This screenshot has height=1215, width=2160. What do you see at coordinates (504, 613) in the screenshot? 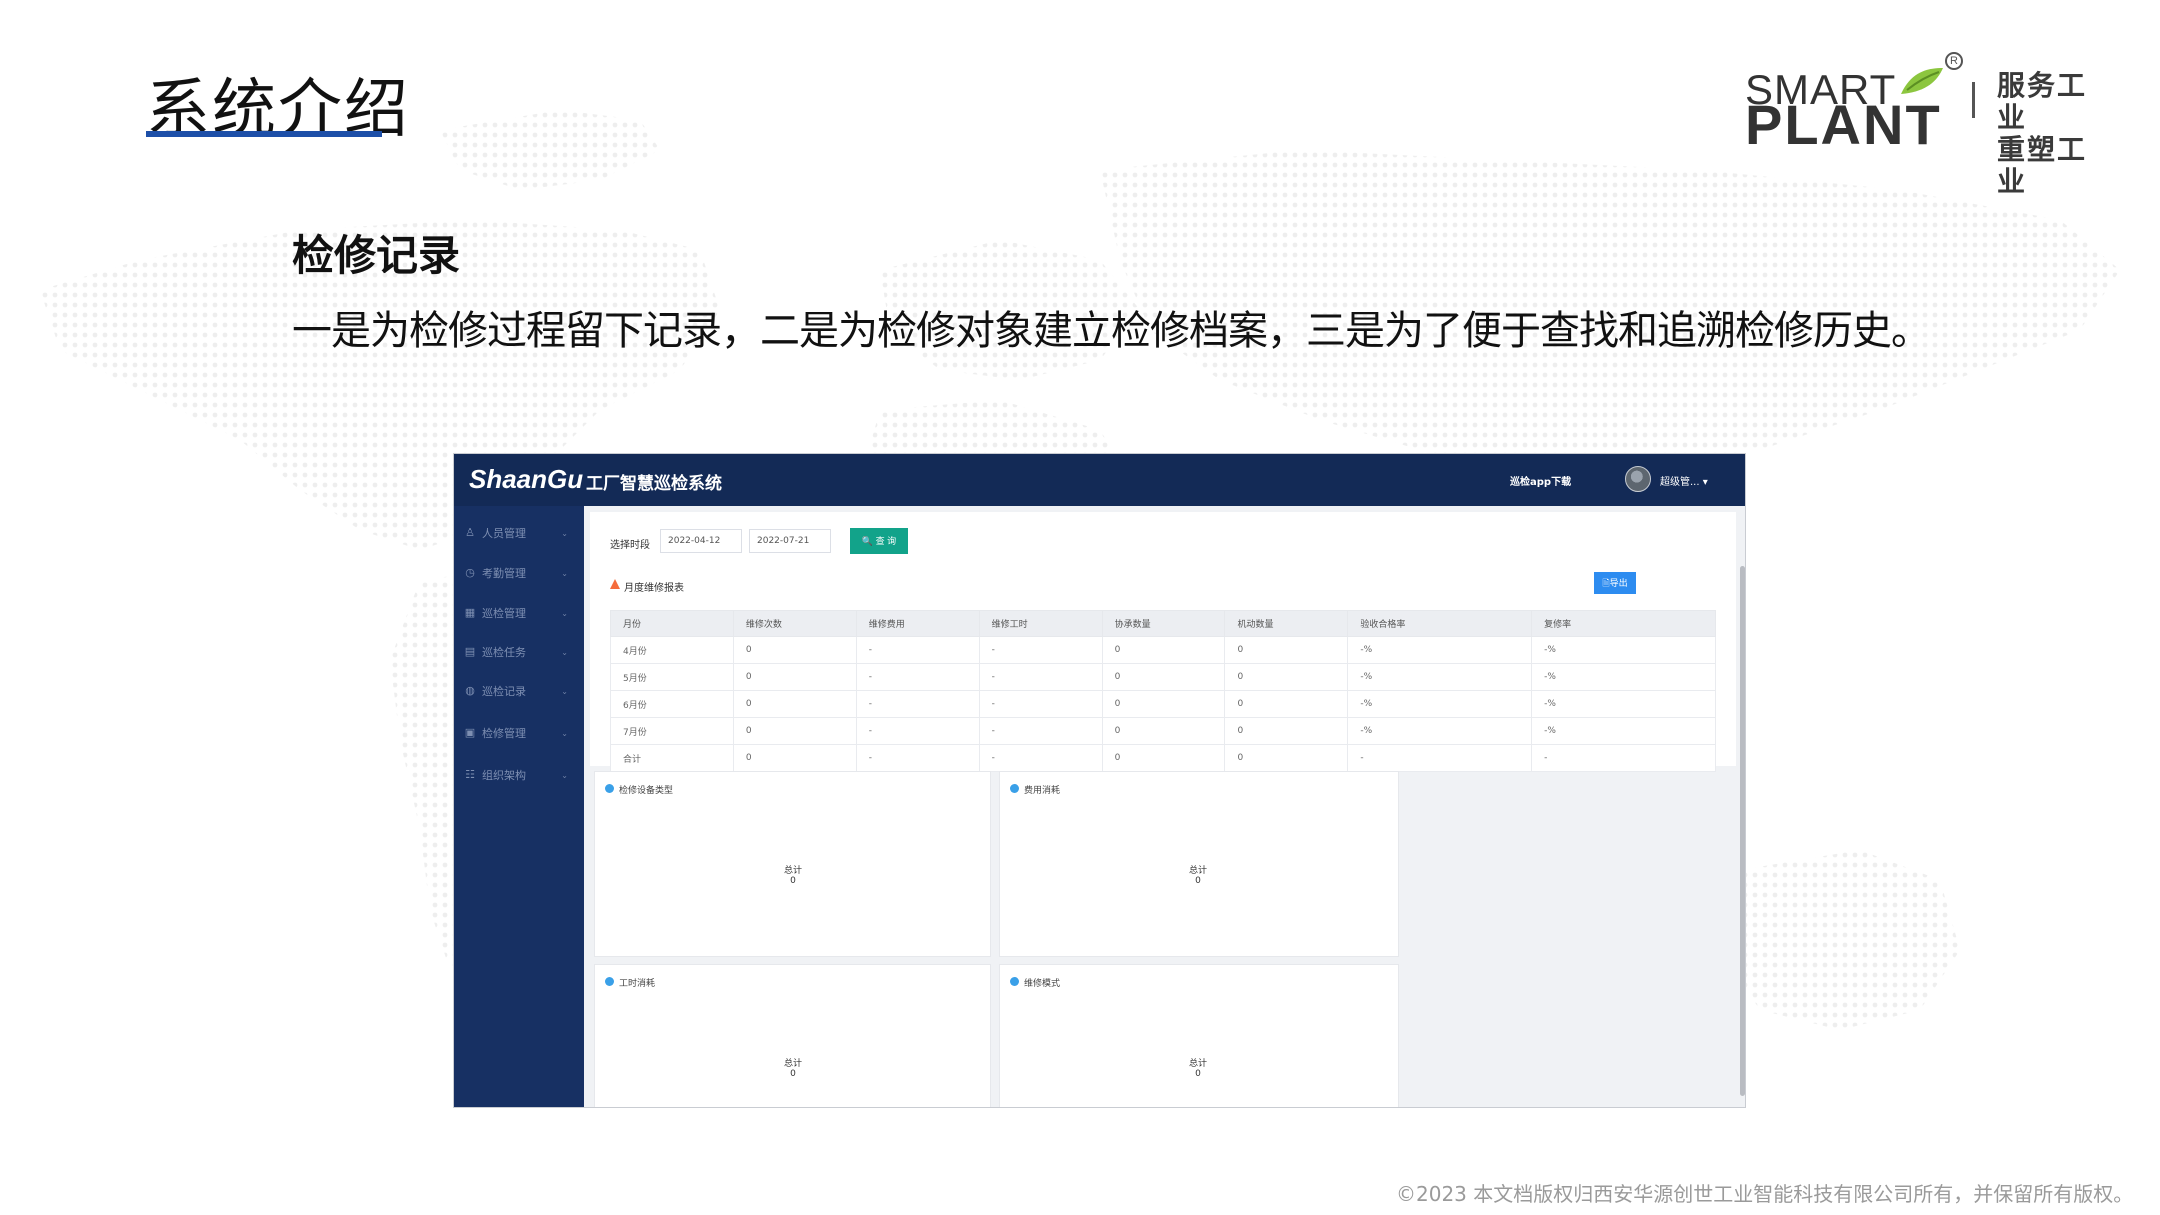
I see `sidebar-item-label: 巡检管理` at bounding box center [504, 613].